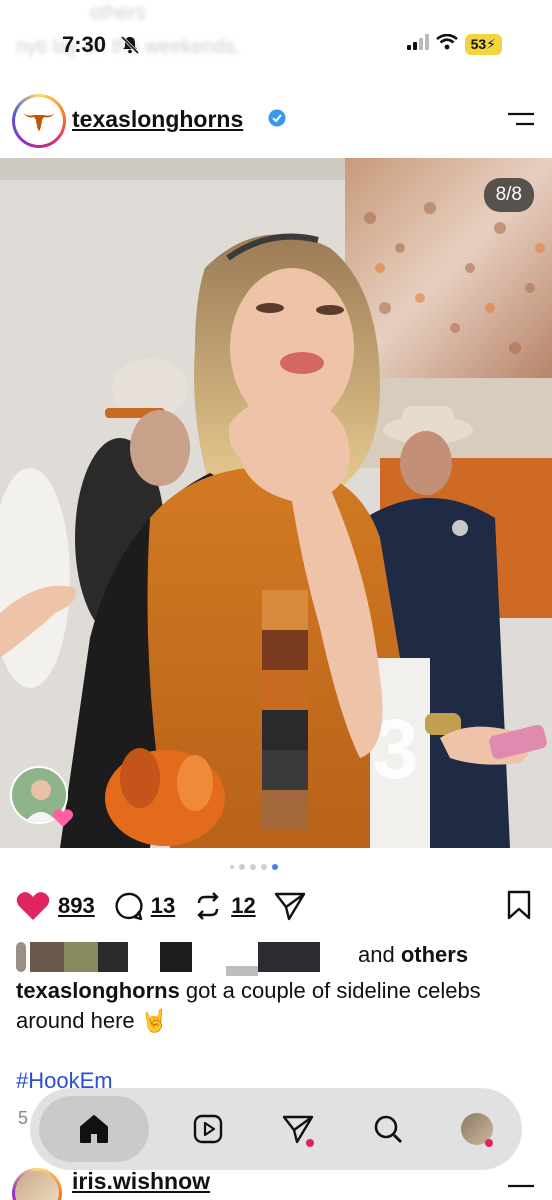 Image resolution: width=552 pixels, height=1200 pixels. What do you see at coordinates (508, 195) in the screenshot?
I see `carousel-counter: 8/8` at bounding box center [508, 195].